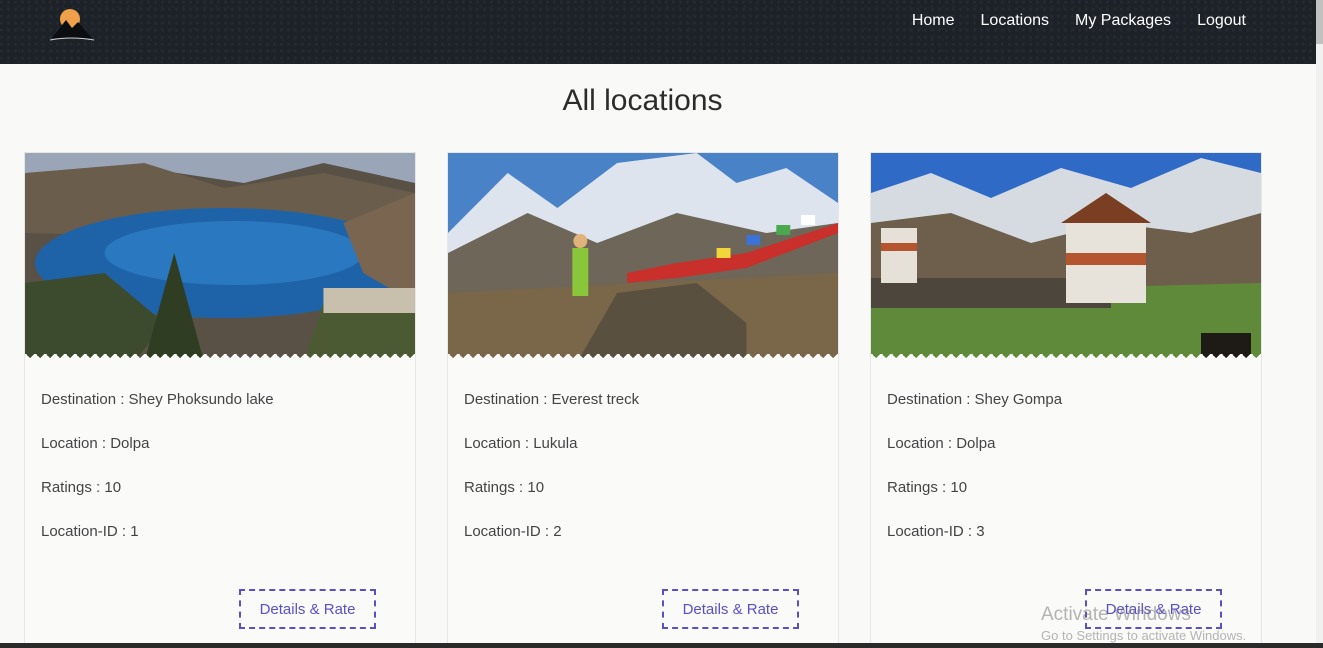 The image size is (1323, 648). I want to click on nav-my-packages-link: My Packages, so click(1123, 21).